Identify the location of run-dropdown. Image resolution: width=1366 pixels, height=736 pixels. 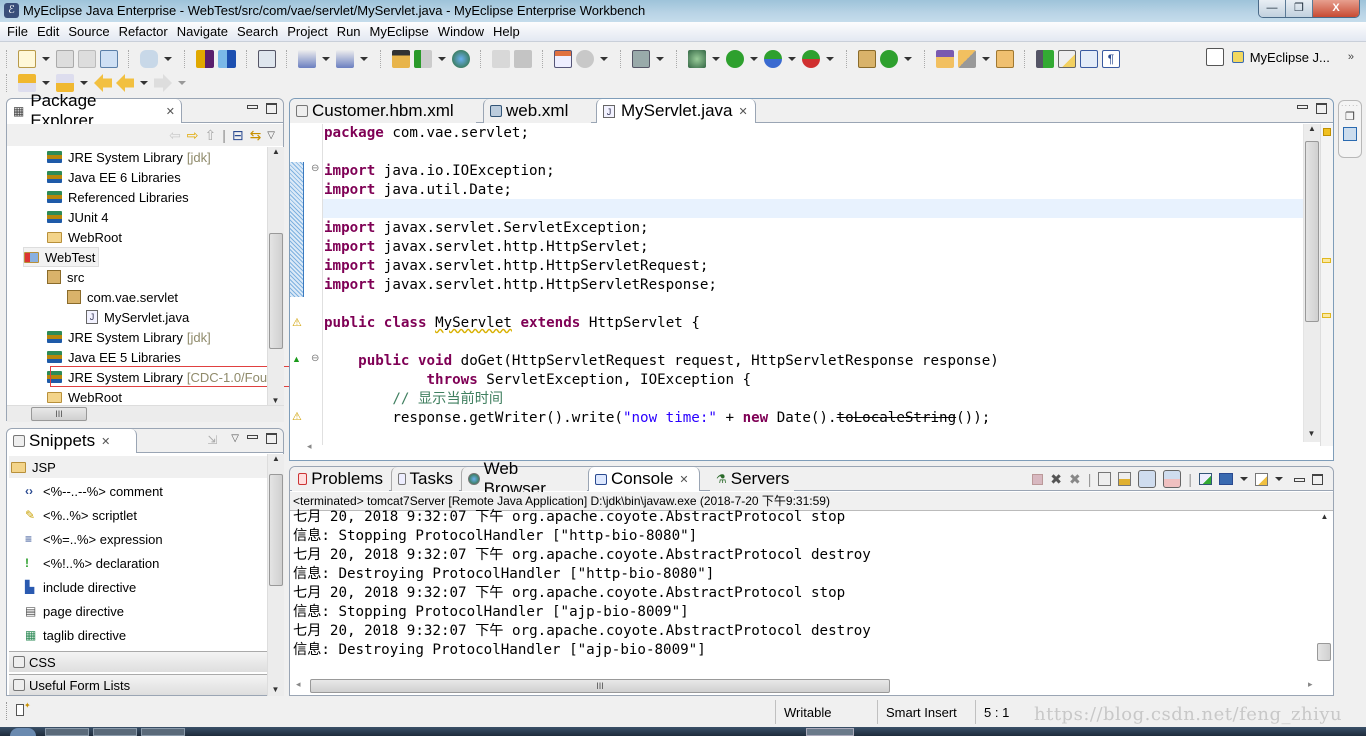
(754, 59).